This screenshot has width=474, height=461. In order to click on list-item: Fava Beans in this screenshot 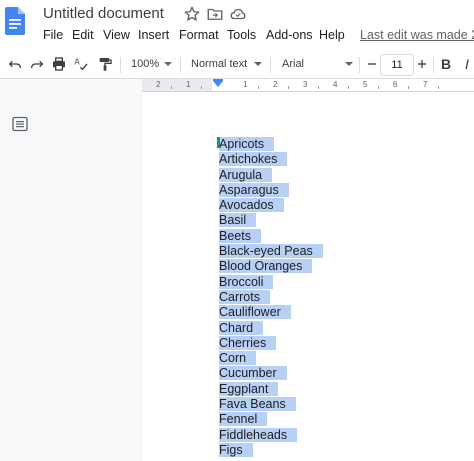, I will do `click(271, 404)`.